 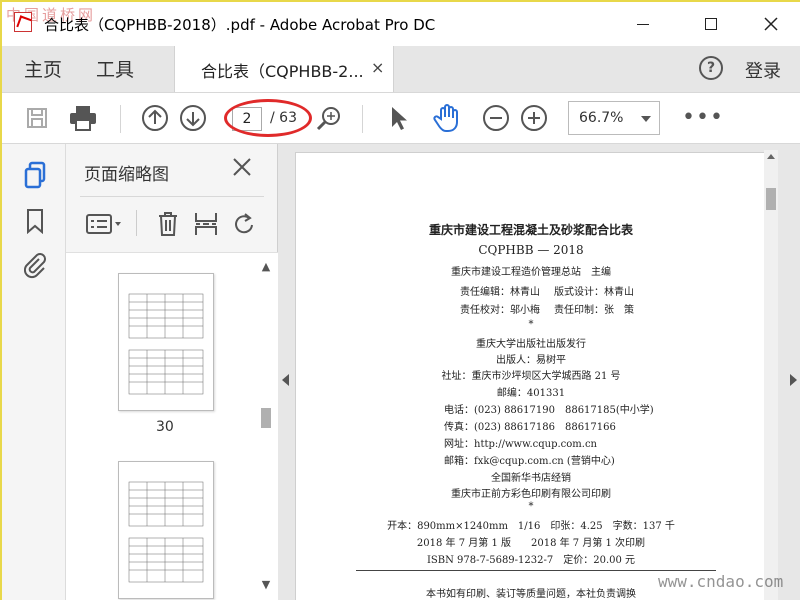 What do you see at coordinates (35, 221) in the screenshot?
I see `bookmark-icon` at bounding box center [35, 221].